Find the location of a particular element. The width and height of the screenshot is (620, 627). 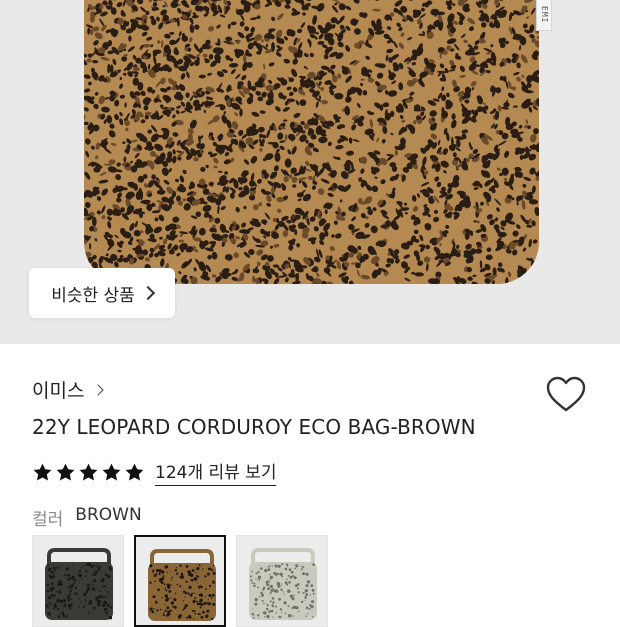

brand-tag: EMI is located at coordinates (544, 15).